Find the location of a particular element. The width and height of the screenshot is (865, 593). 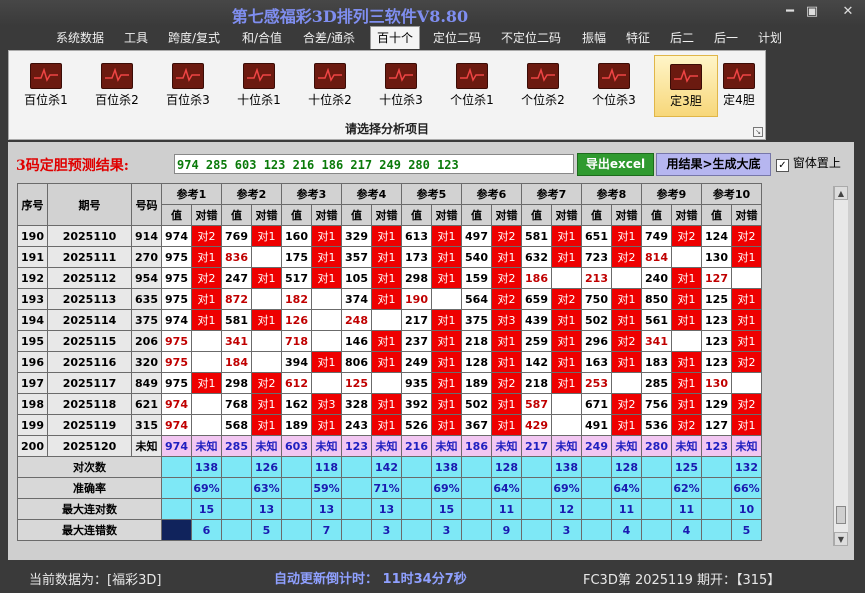

menu-last-one: 后一 is located at coordinates (726, 37).